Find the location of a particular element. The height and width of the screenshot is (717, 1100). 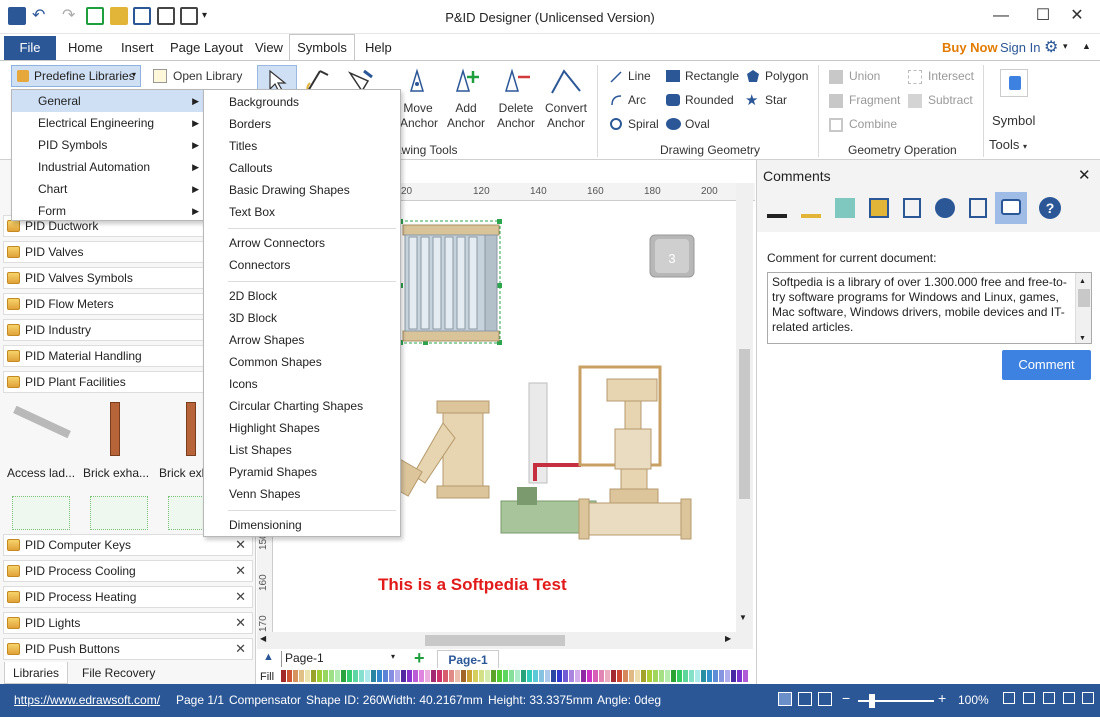

minimize-button: — is located at coordinates (1001, 16).